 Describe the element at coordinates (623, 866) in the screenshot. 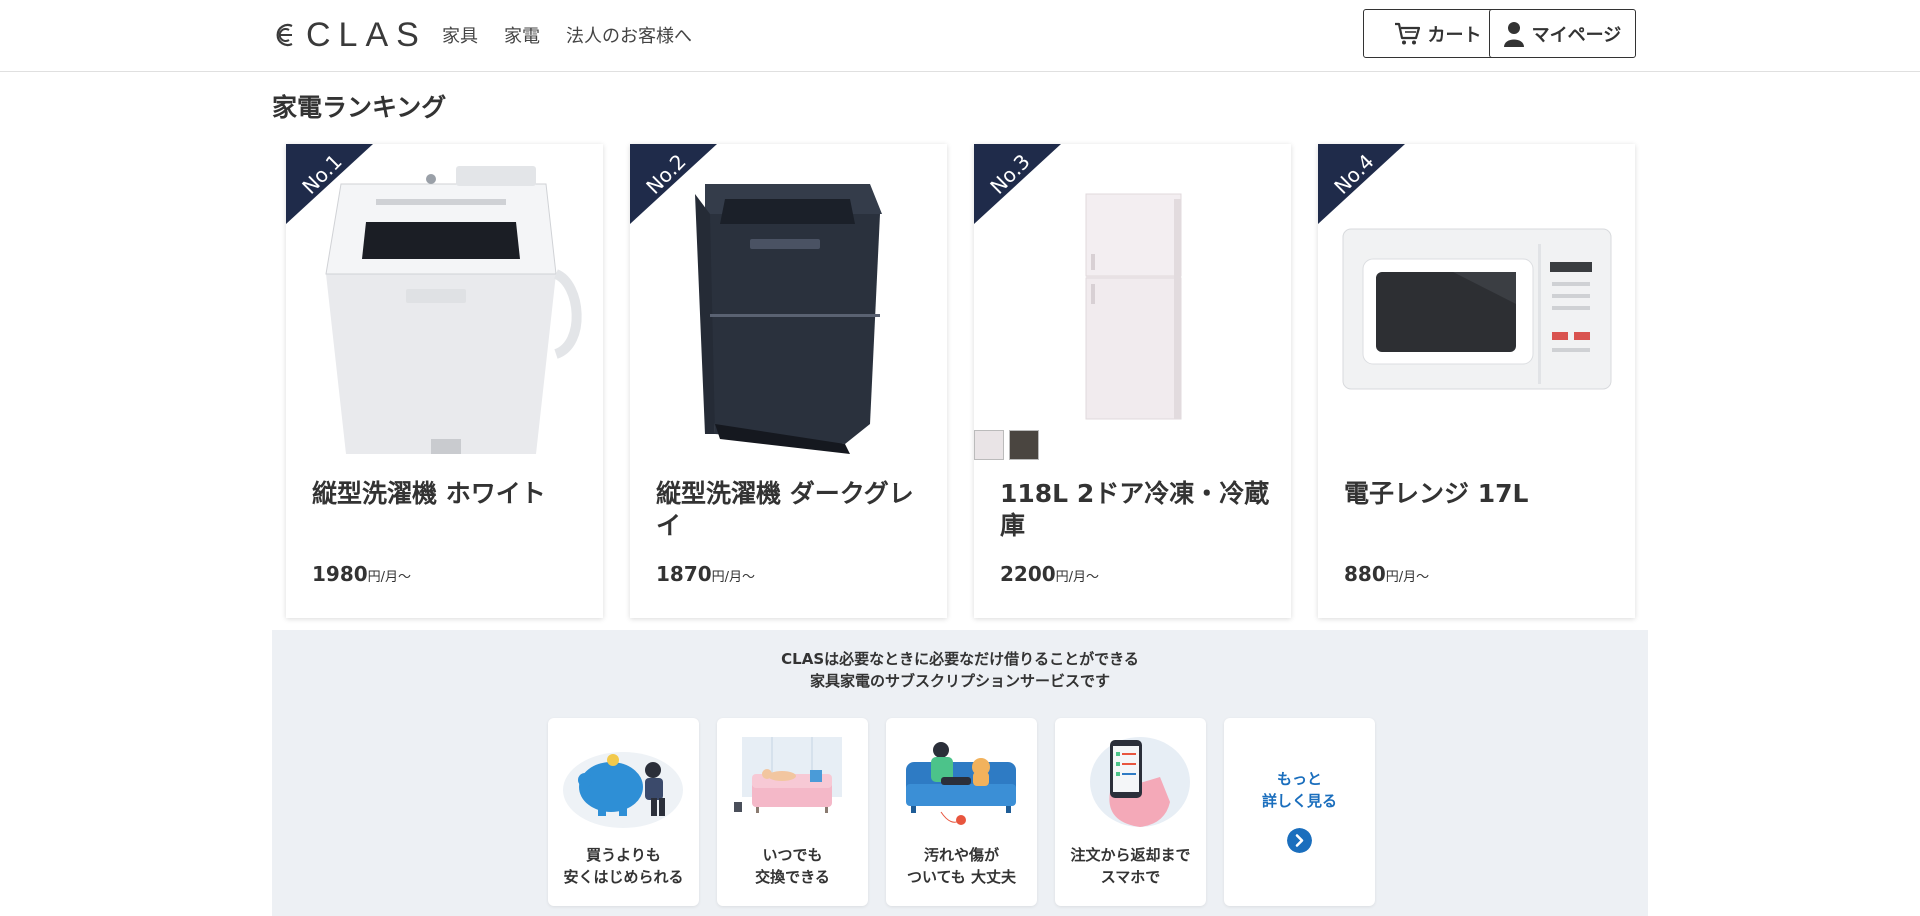

I see `feature-label: 買うよりも 安くはじめられる` at that location.